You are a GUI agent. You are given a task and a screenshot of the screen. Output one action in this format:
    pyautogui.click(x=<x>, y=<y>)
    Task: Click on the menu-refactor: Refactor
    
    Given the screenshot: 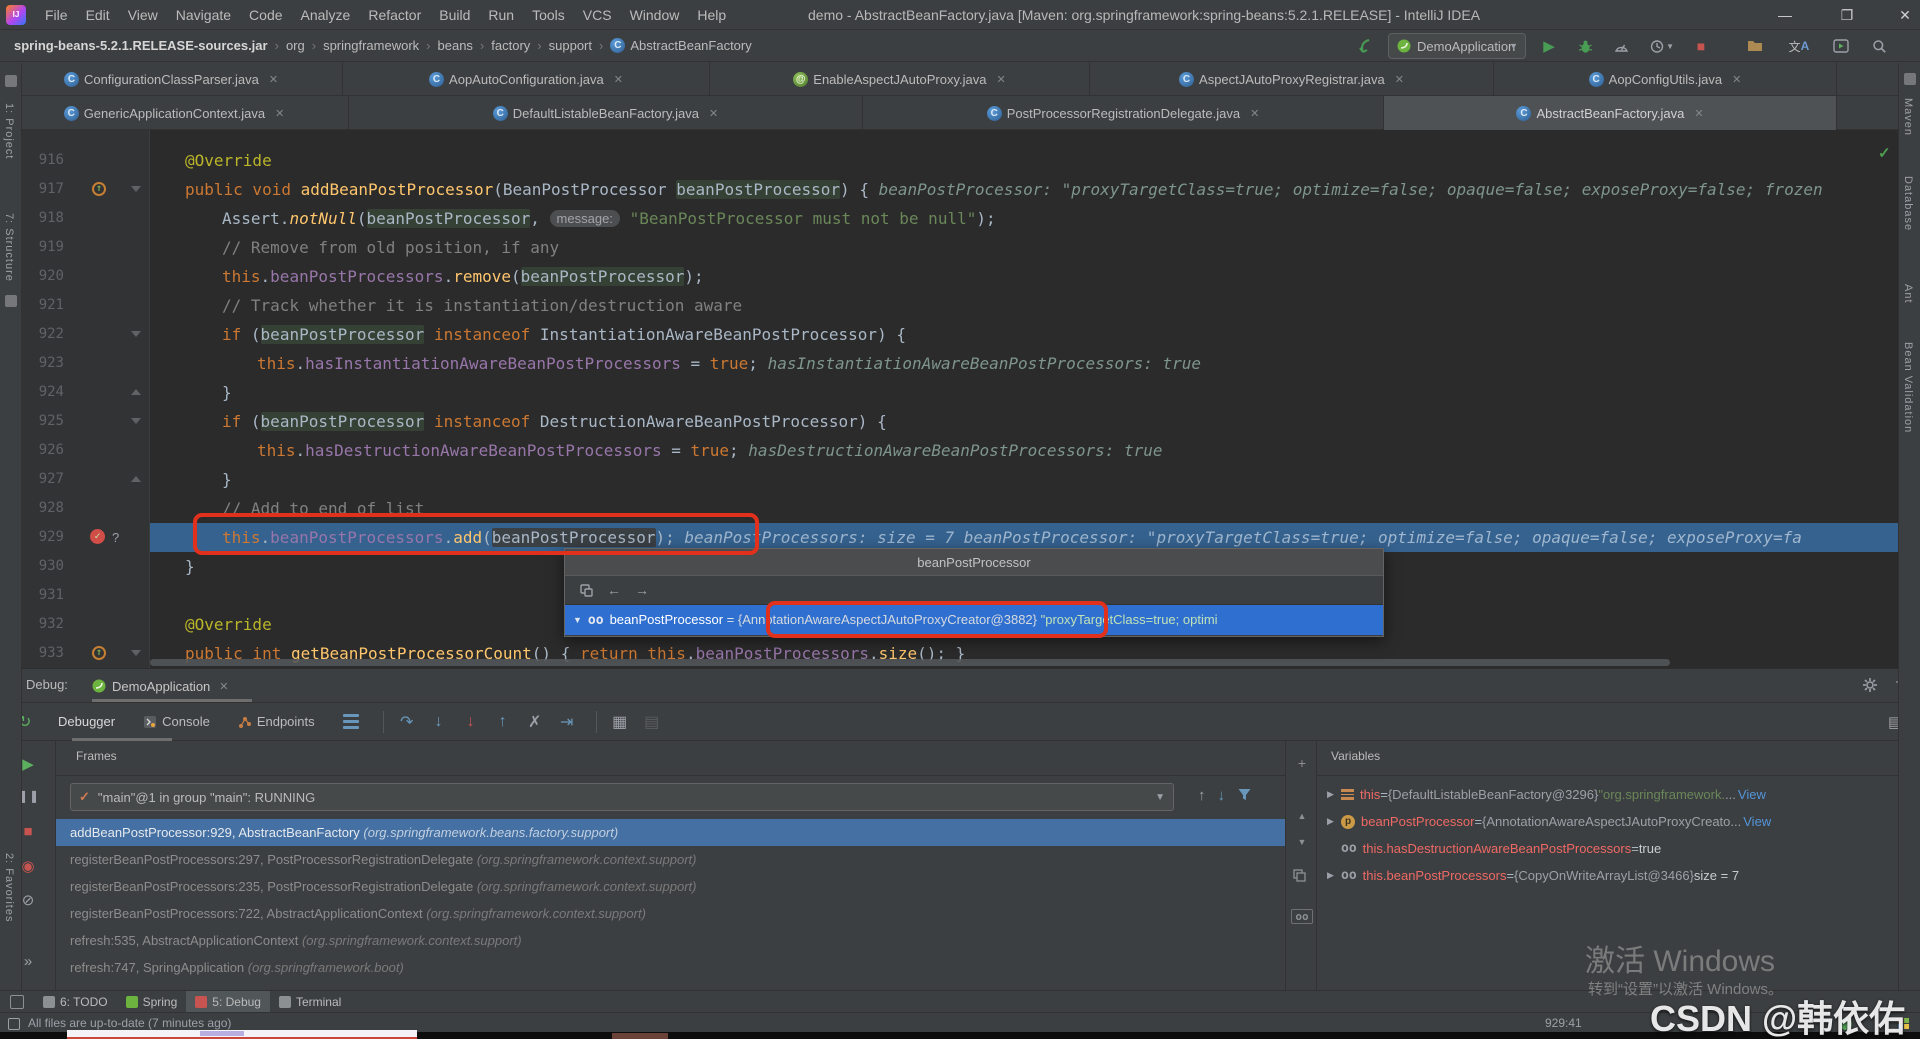 What is the action you would take?
    pyautogui.click(x=394, y=15)
    